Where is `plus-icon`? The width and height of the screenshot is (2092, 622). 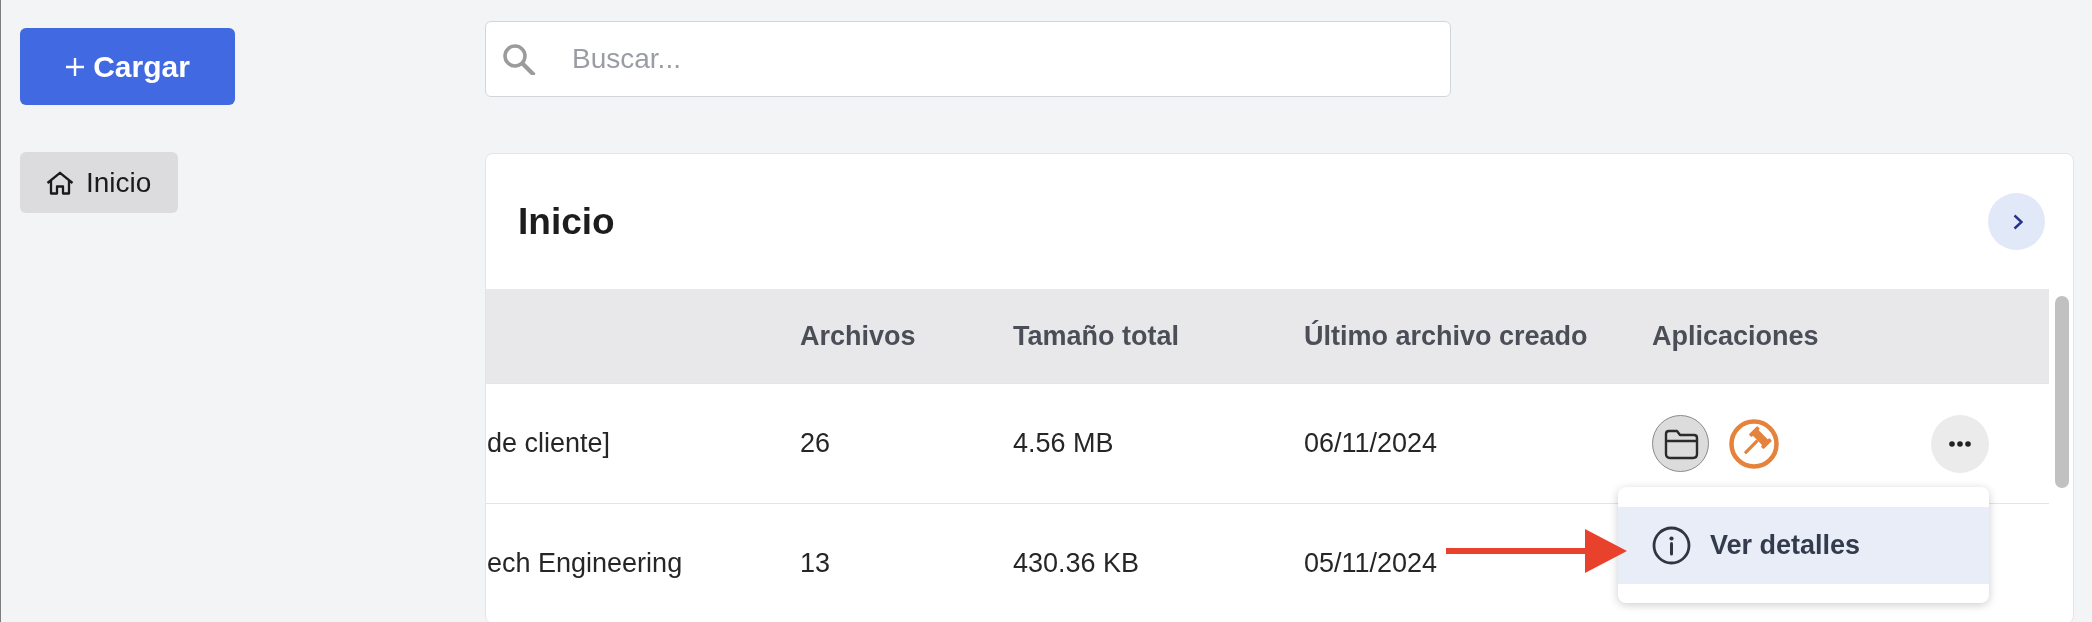
plus-icon is located at coordinates (75, 66).